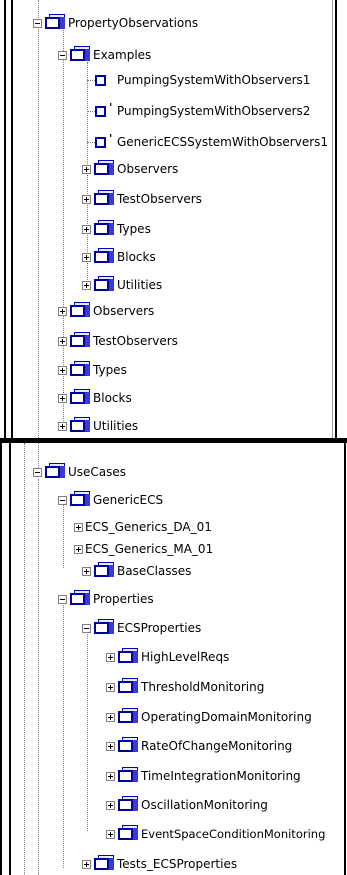 The width and height of the screenshot is (347, 875). What do you see at coordinates (332, 220) in the screenshot?
I see `panel-border-inner` at bounding box center [332, 220].